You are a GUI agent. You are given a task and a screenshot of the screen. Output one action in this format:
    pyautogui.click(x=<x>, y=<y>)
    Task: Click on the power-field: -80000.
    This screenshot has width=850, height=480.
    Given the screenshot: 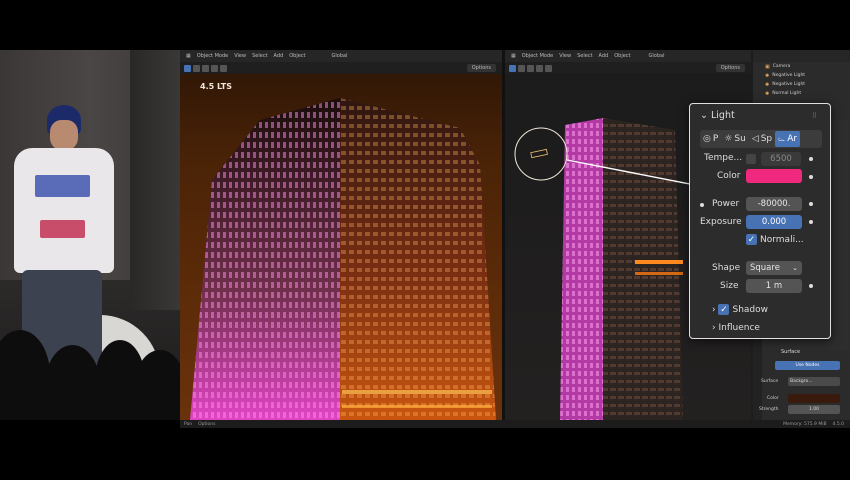 What is the action you would take?
    pyautogui.click(x=774, y=204)
    